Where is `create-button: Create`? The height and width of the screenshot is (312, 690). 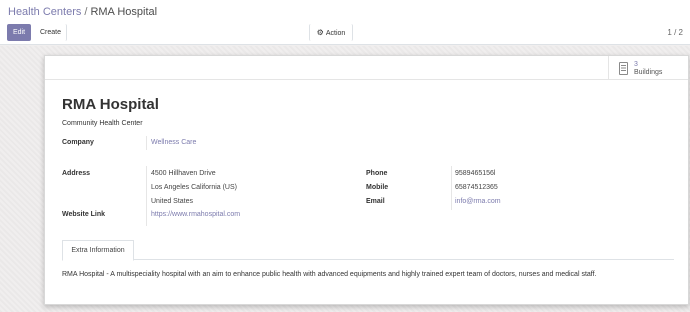
create-button: Create is located at coordinates (51, 32).